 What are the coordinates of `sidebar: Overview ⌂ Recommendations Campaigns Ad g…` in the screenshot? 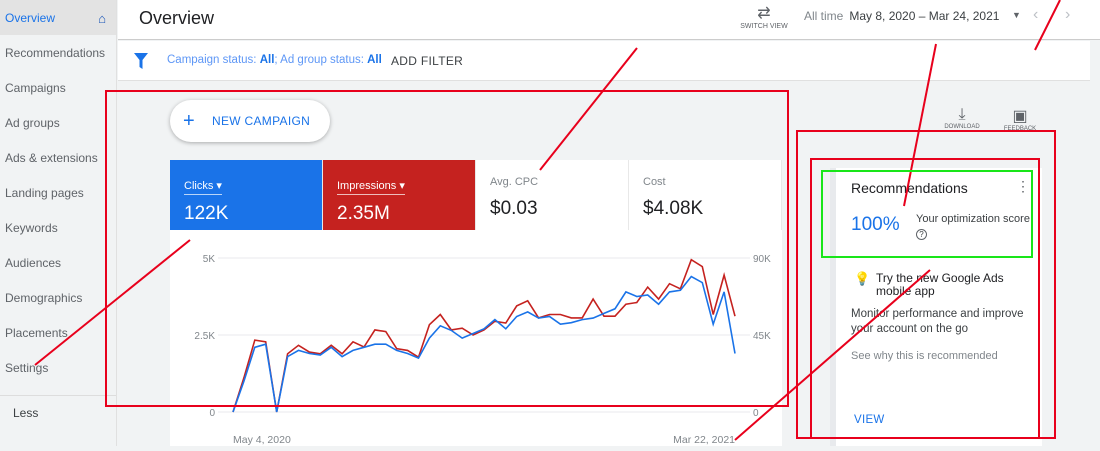 It's located at (58, 223).